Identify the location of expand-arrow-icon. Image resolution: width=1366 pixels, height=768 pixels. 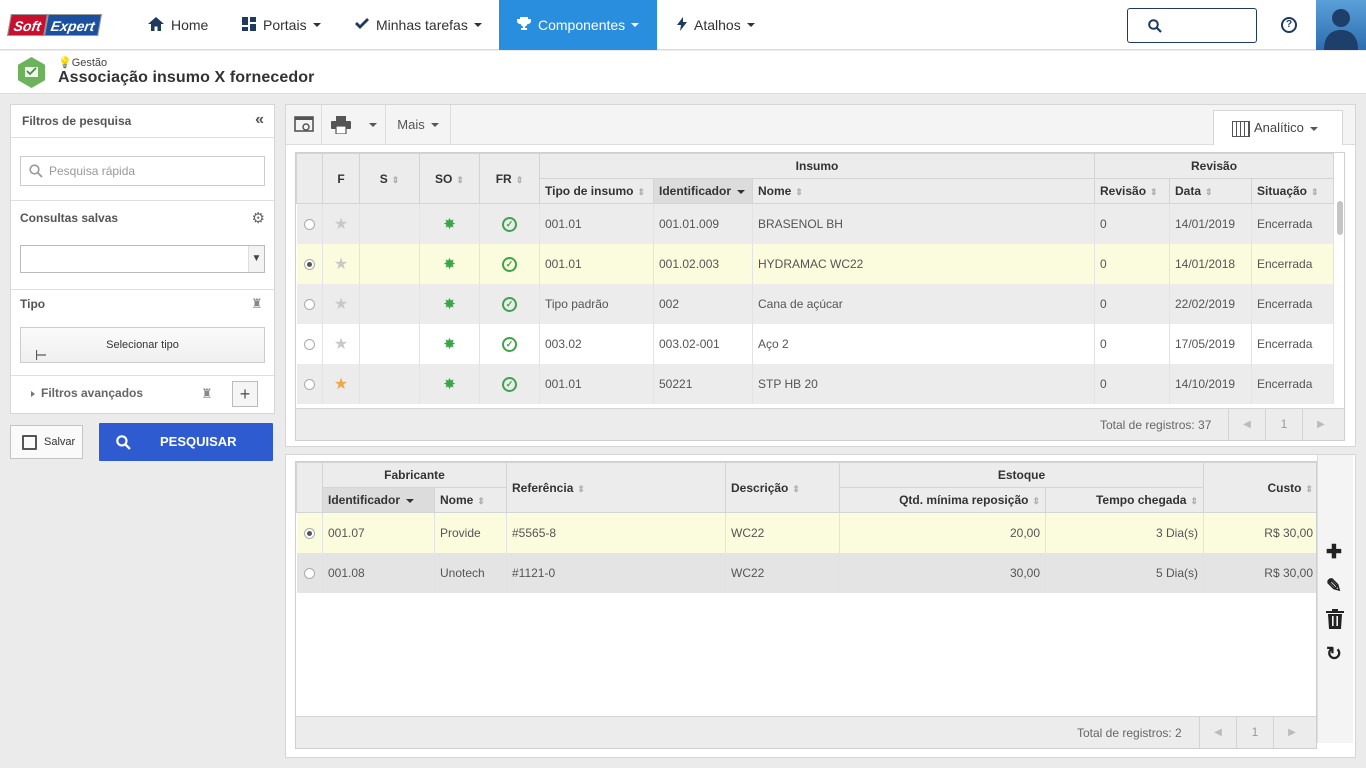
(33, 394).